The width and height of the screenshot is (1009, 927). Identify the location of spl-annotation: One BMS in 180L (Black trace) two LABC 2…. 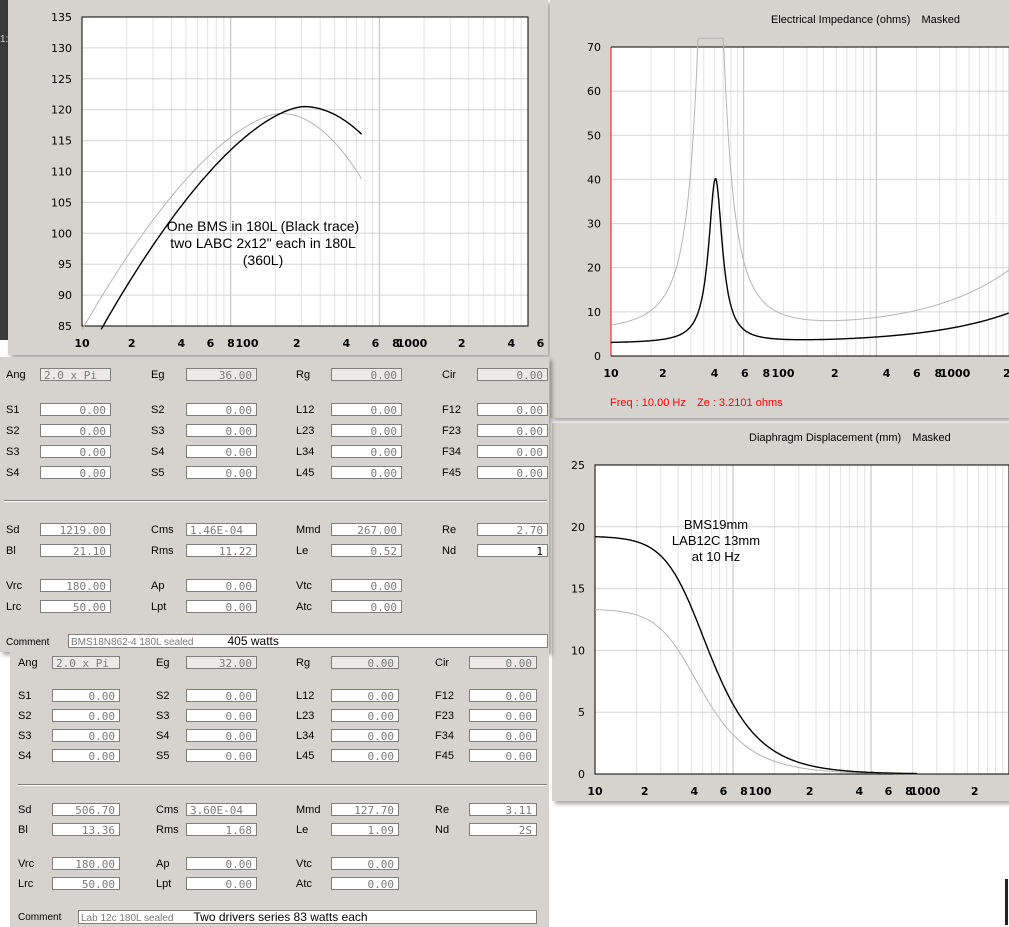
(263, 243).